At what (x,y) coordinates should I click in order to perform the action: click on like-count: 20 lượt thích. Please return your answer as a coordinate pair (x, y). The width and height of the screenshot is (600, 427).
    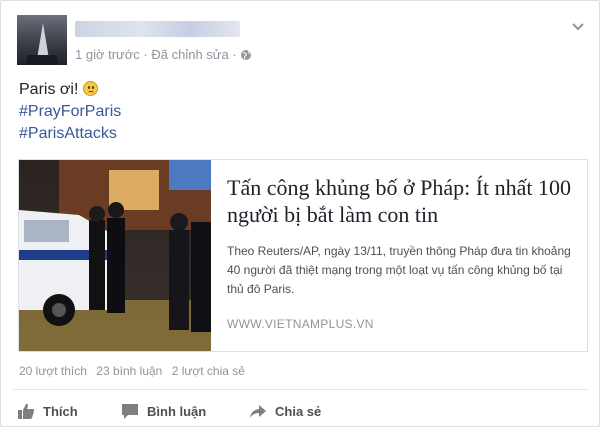
    Looking at the image, I should click on (53, 371).